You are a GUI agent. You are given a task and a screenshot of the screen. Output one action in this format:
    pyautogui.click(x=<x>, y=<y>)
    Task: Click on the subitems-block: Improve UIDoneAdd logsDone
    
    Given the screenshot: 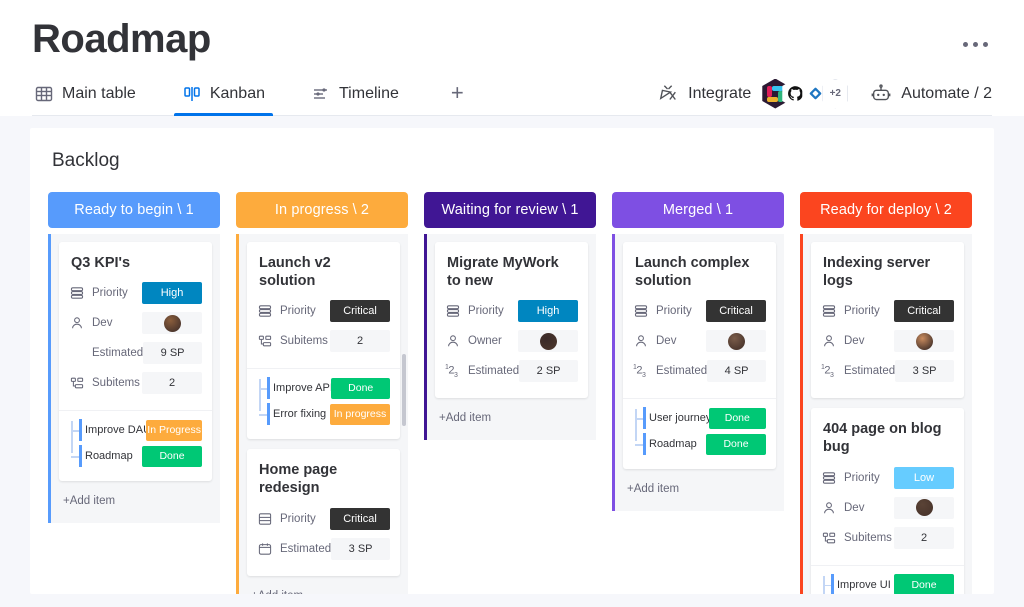 What is the action you would take?
    pyautogui.click(x=887, y=579)
    